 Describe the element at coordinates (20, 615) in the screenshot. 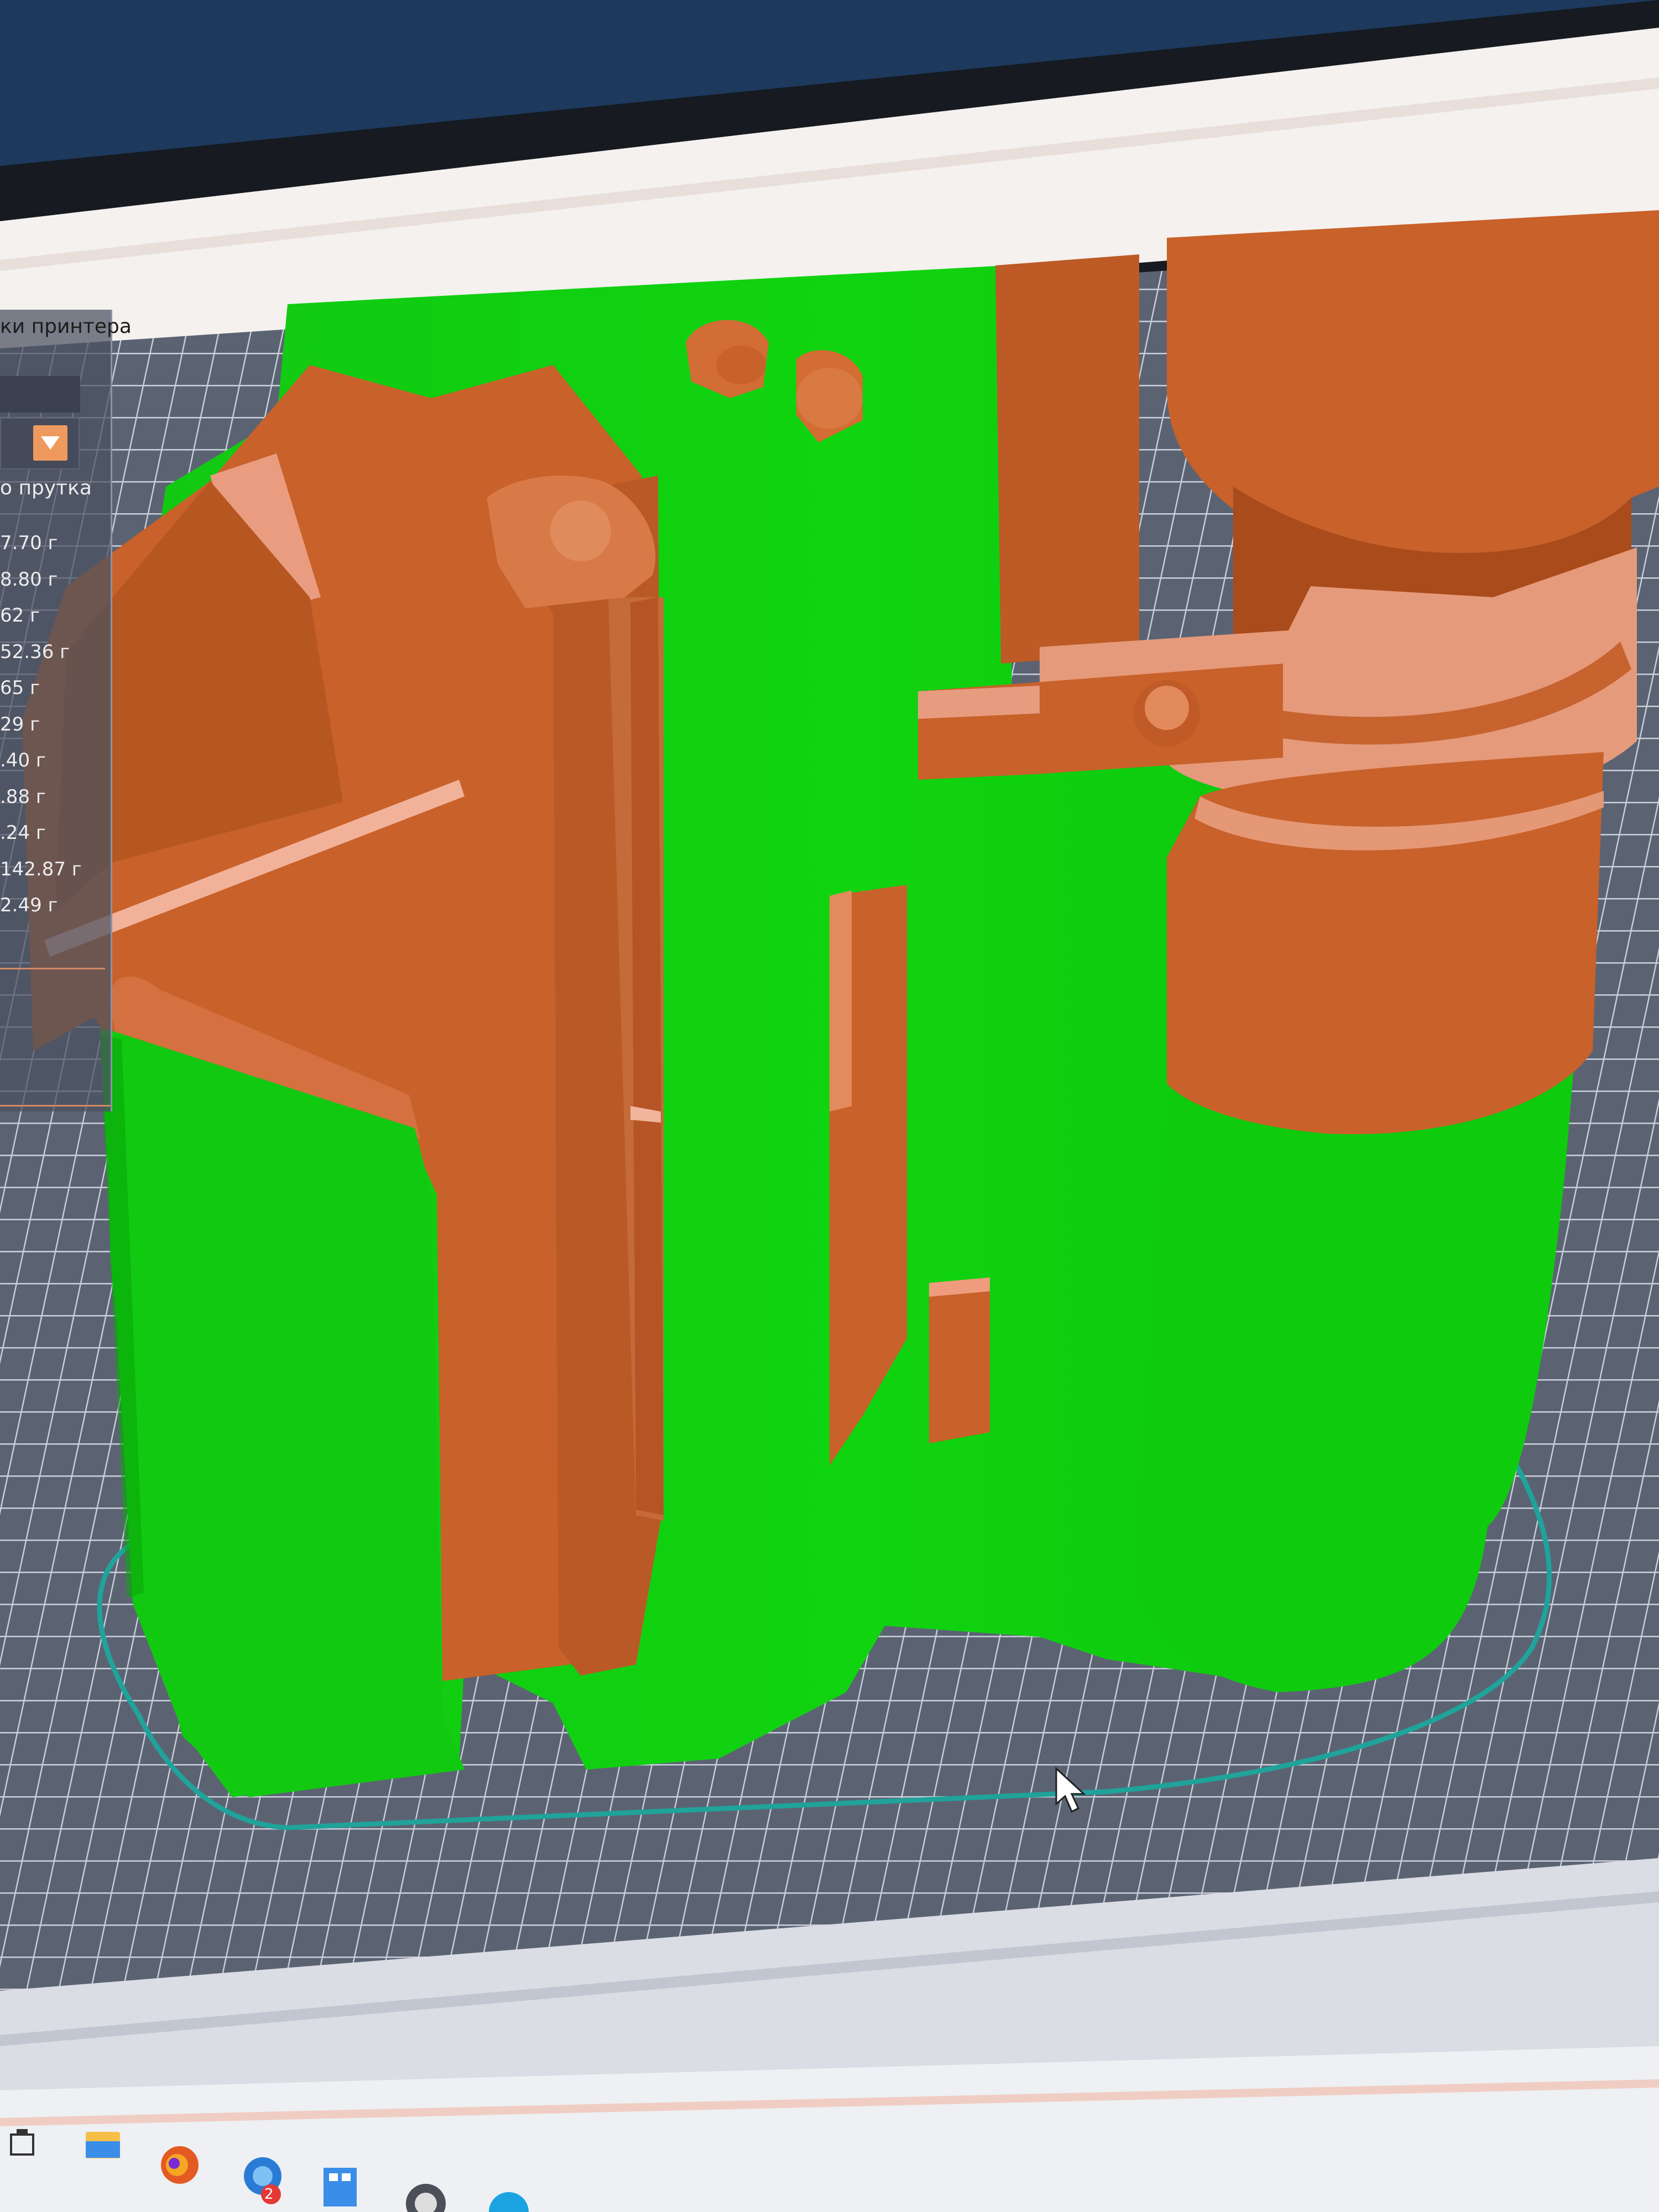

I see `list-item: 62 г` at that location.